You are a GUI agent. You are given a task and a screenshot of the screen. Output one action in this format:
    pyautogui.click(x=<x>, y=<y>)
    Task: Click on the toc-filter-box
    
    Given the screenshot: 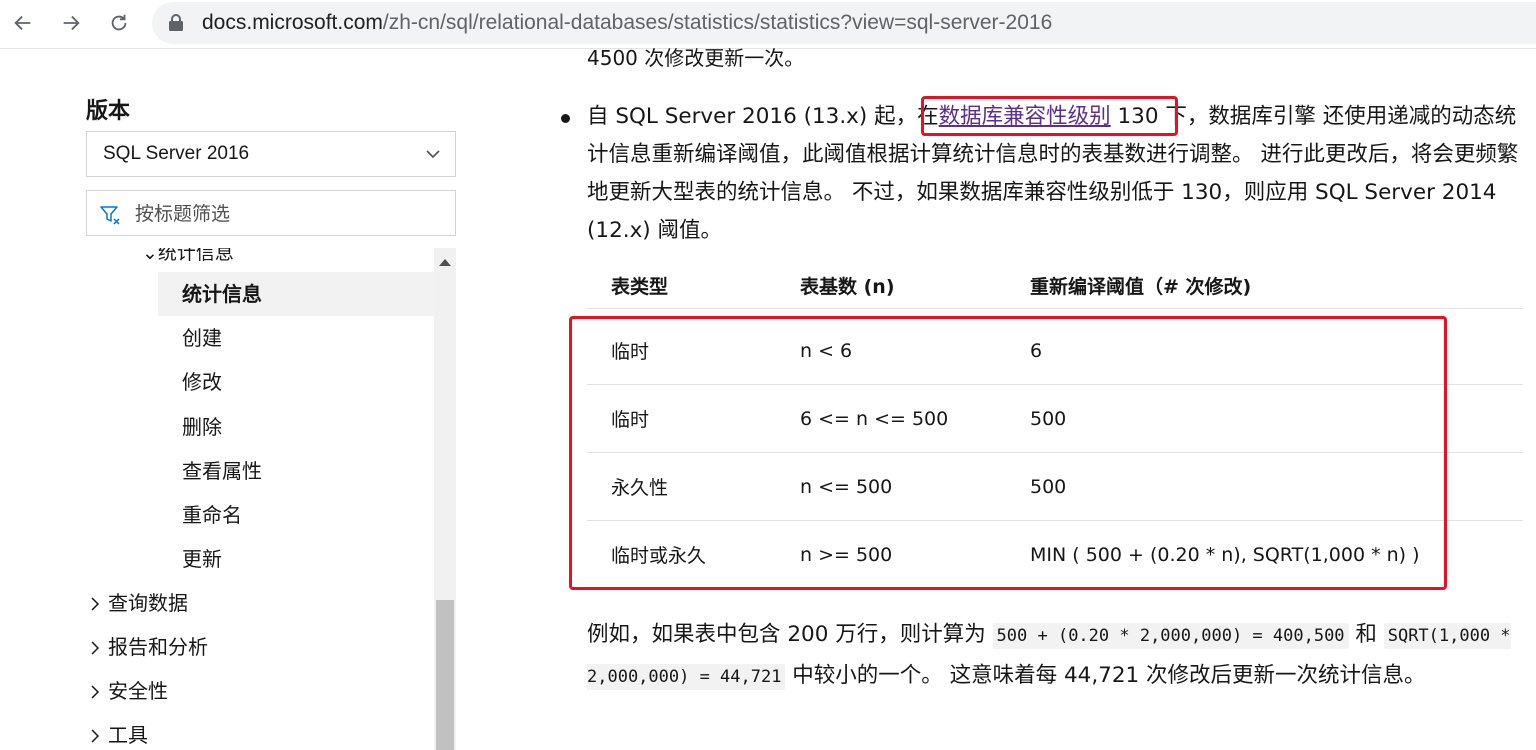 What is the action you would take?
    pyautogui.click(x=271, y=213)
    